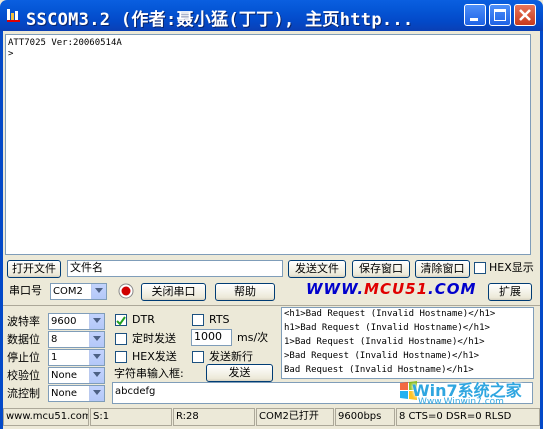 The width and height of the screenshot is (543, 429). Describe the element at coordinates (23, 393) in the screenshot. I see `flow-label: 流控制` at that location.